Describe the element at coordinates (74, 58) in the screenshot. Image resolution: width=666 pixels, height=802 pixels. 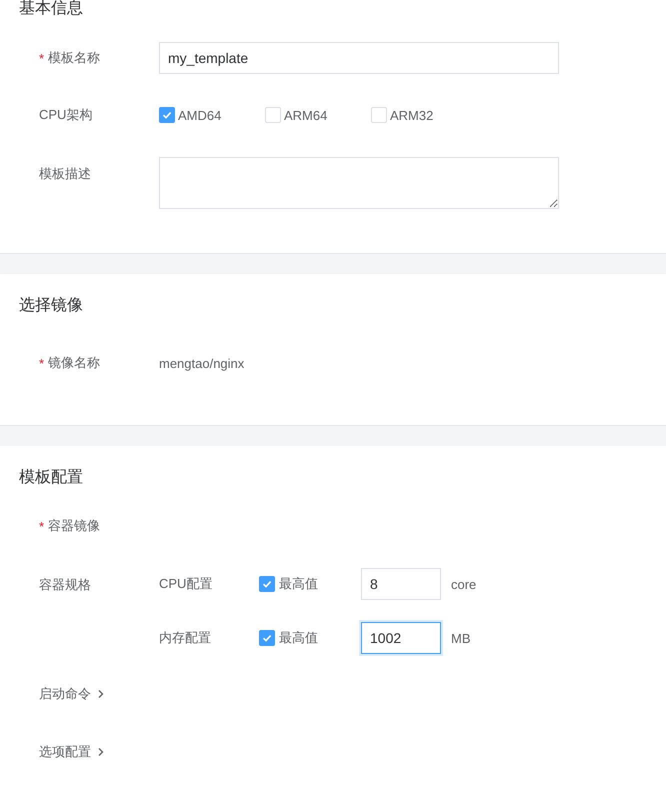
I see `field-label: 模板名称` at that location.